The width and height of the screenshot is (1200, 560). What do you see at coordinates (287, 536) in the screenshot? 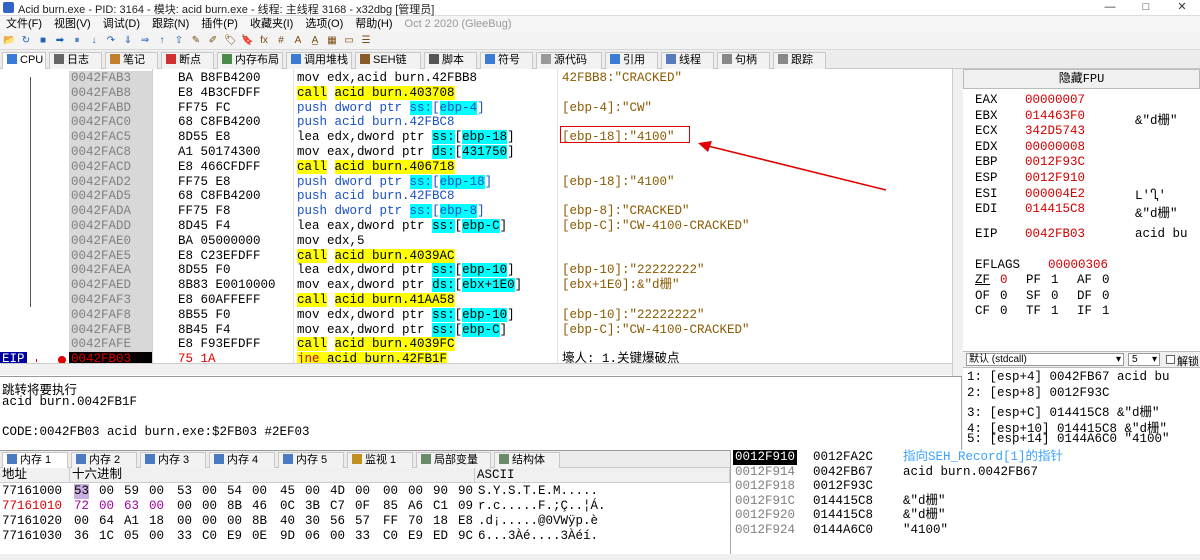
I see `dump-byte: 9D` at bounding box center [287, 536].